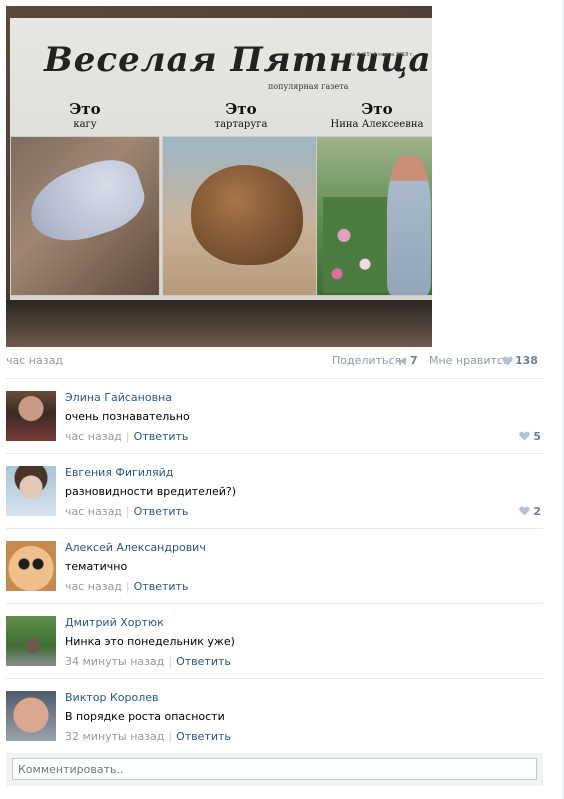 This screenshot has height=799, width=564. What do you see at coordinates (247, 215) in the screenshot?
I see `frog-shape` at bounding box center [247, 215].